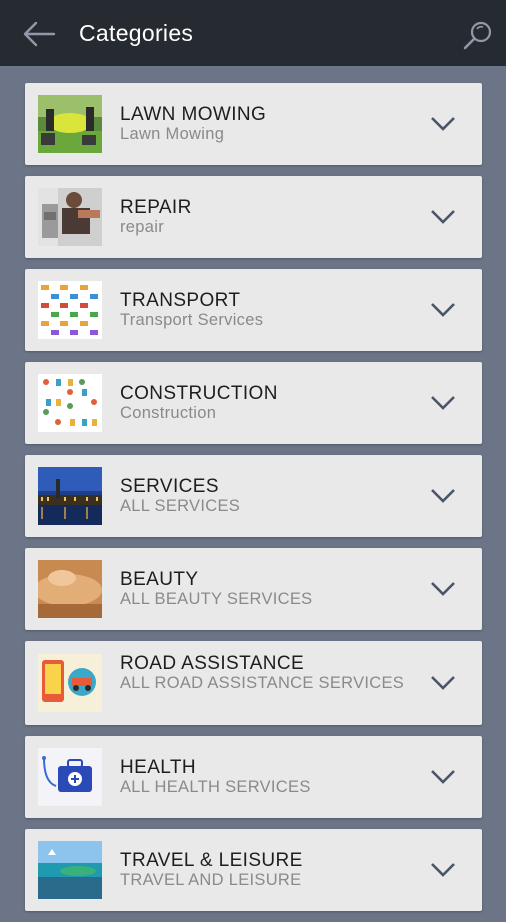  I want to click on page-title: Categories, so click(136, 33).